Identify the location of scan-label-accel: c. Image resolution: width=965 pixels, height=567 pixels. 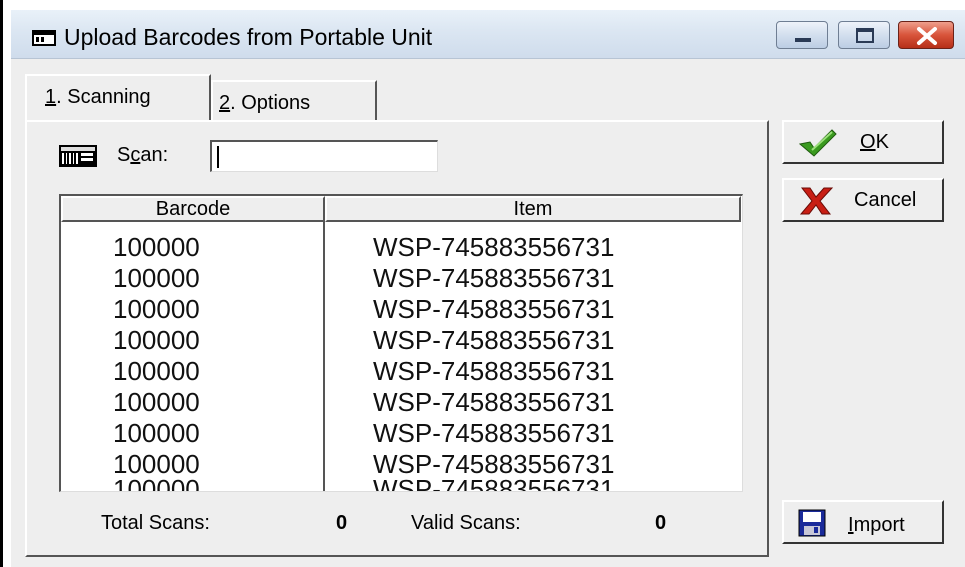
(135, 155).